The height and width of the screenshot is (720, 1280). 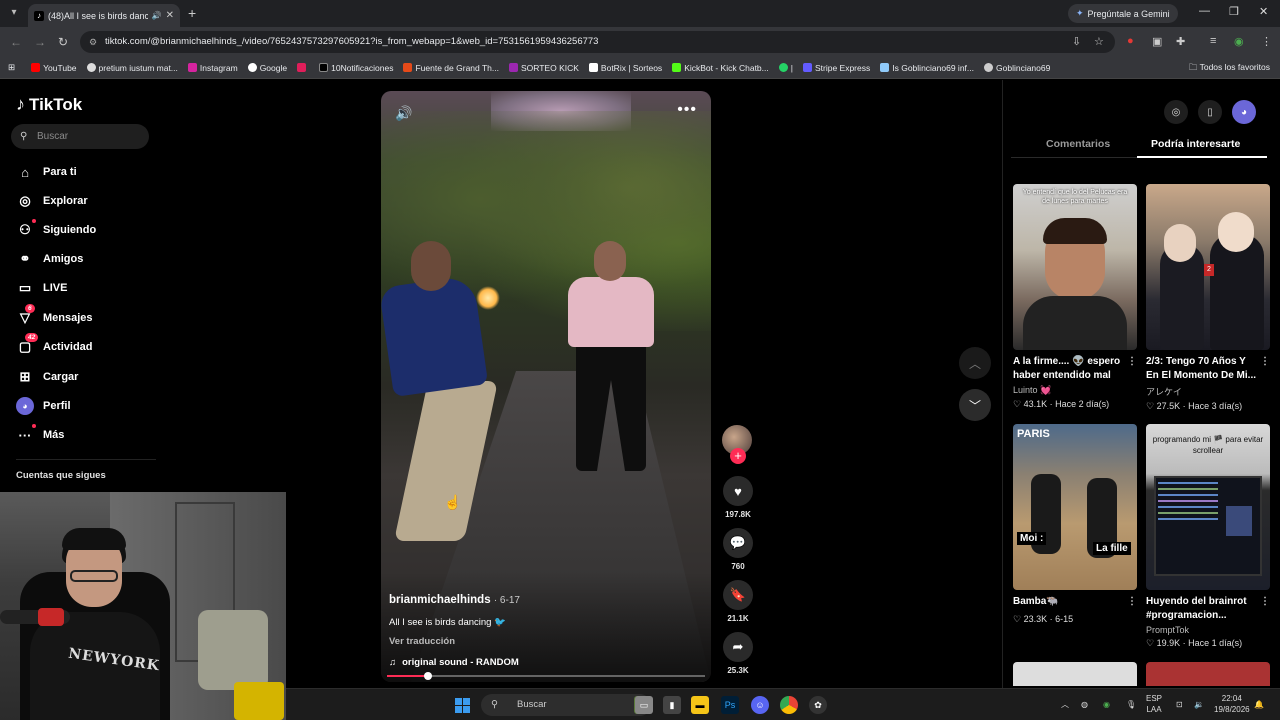 What do you see at coordinates (566, 705) in the screenshot?
I see `taskbar-search: ⚲ Buscar` at bounding box center [566, 705].